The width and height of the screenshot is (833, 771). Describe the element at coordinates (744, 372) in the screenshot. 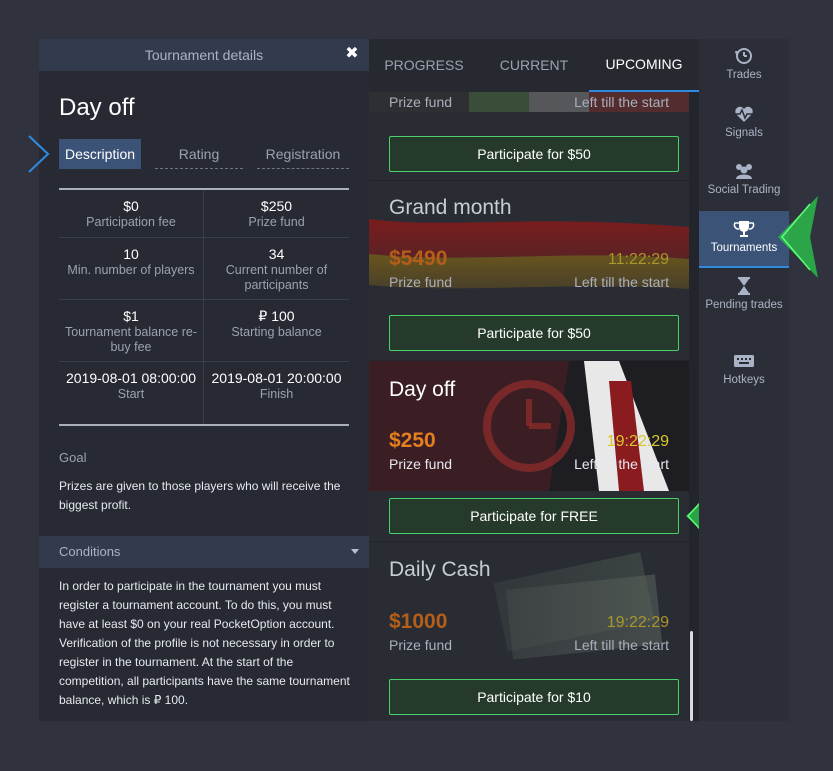

I see `sidebar-item-hotkeys: Hotkeys` at that location.